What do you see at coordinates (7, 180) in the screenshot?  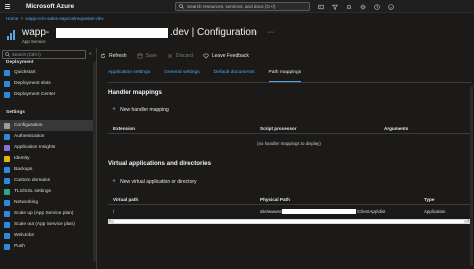 I see `domains-icon` at bounding box center [7, 180].